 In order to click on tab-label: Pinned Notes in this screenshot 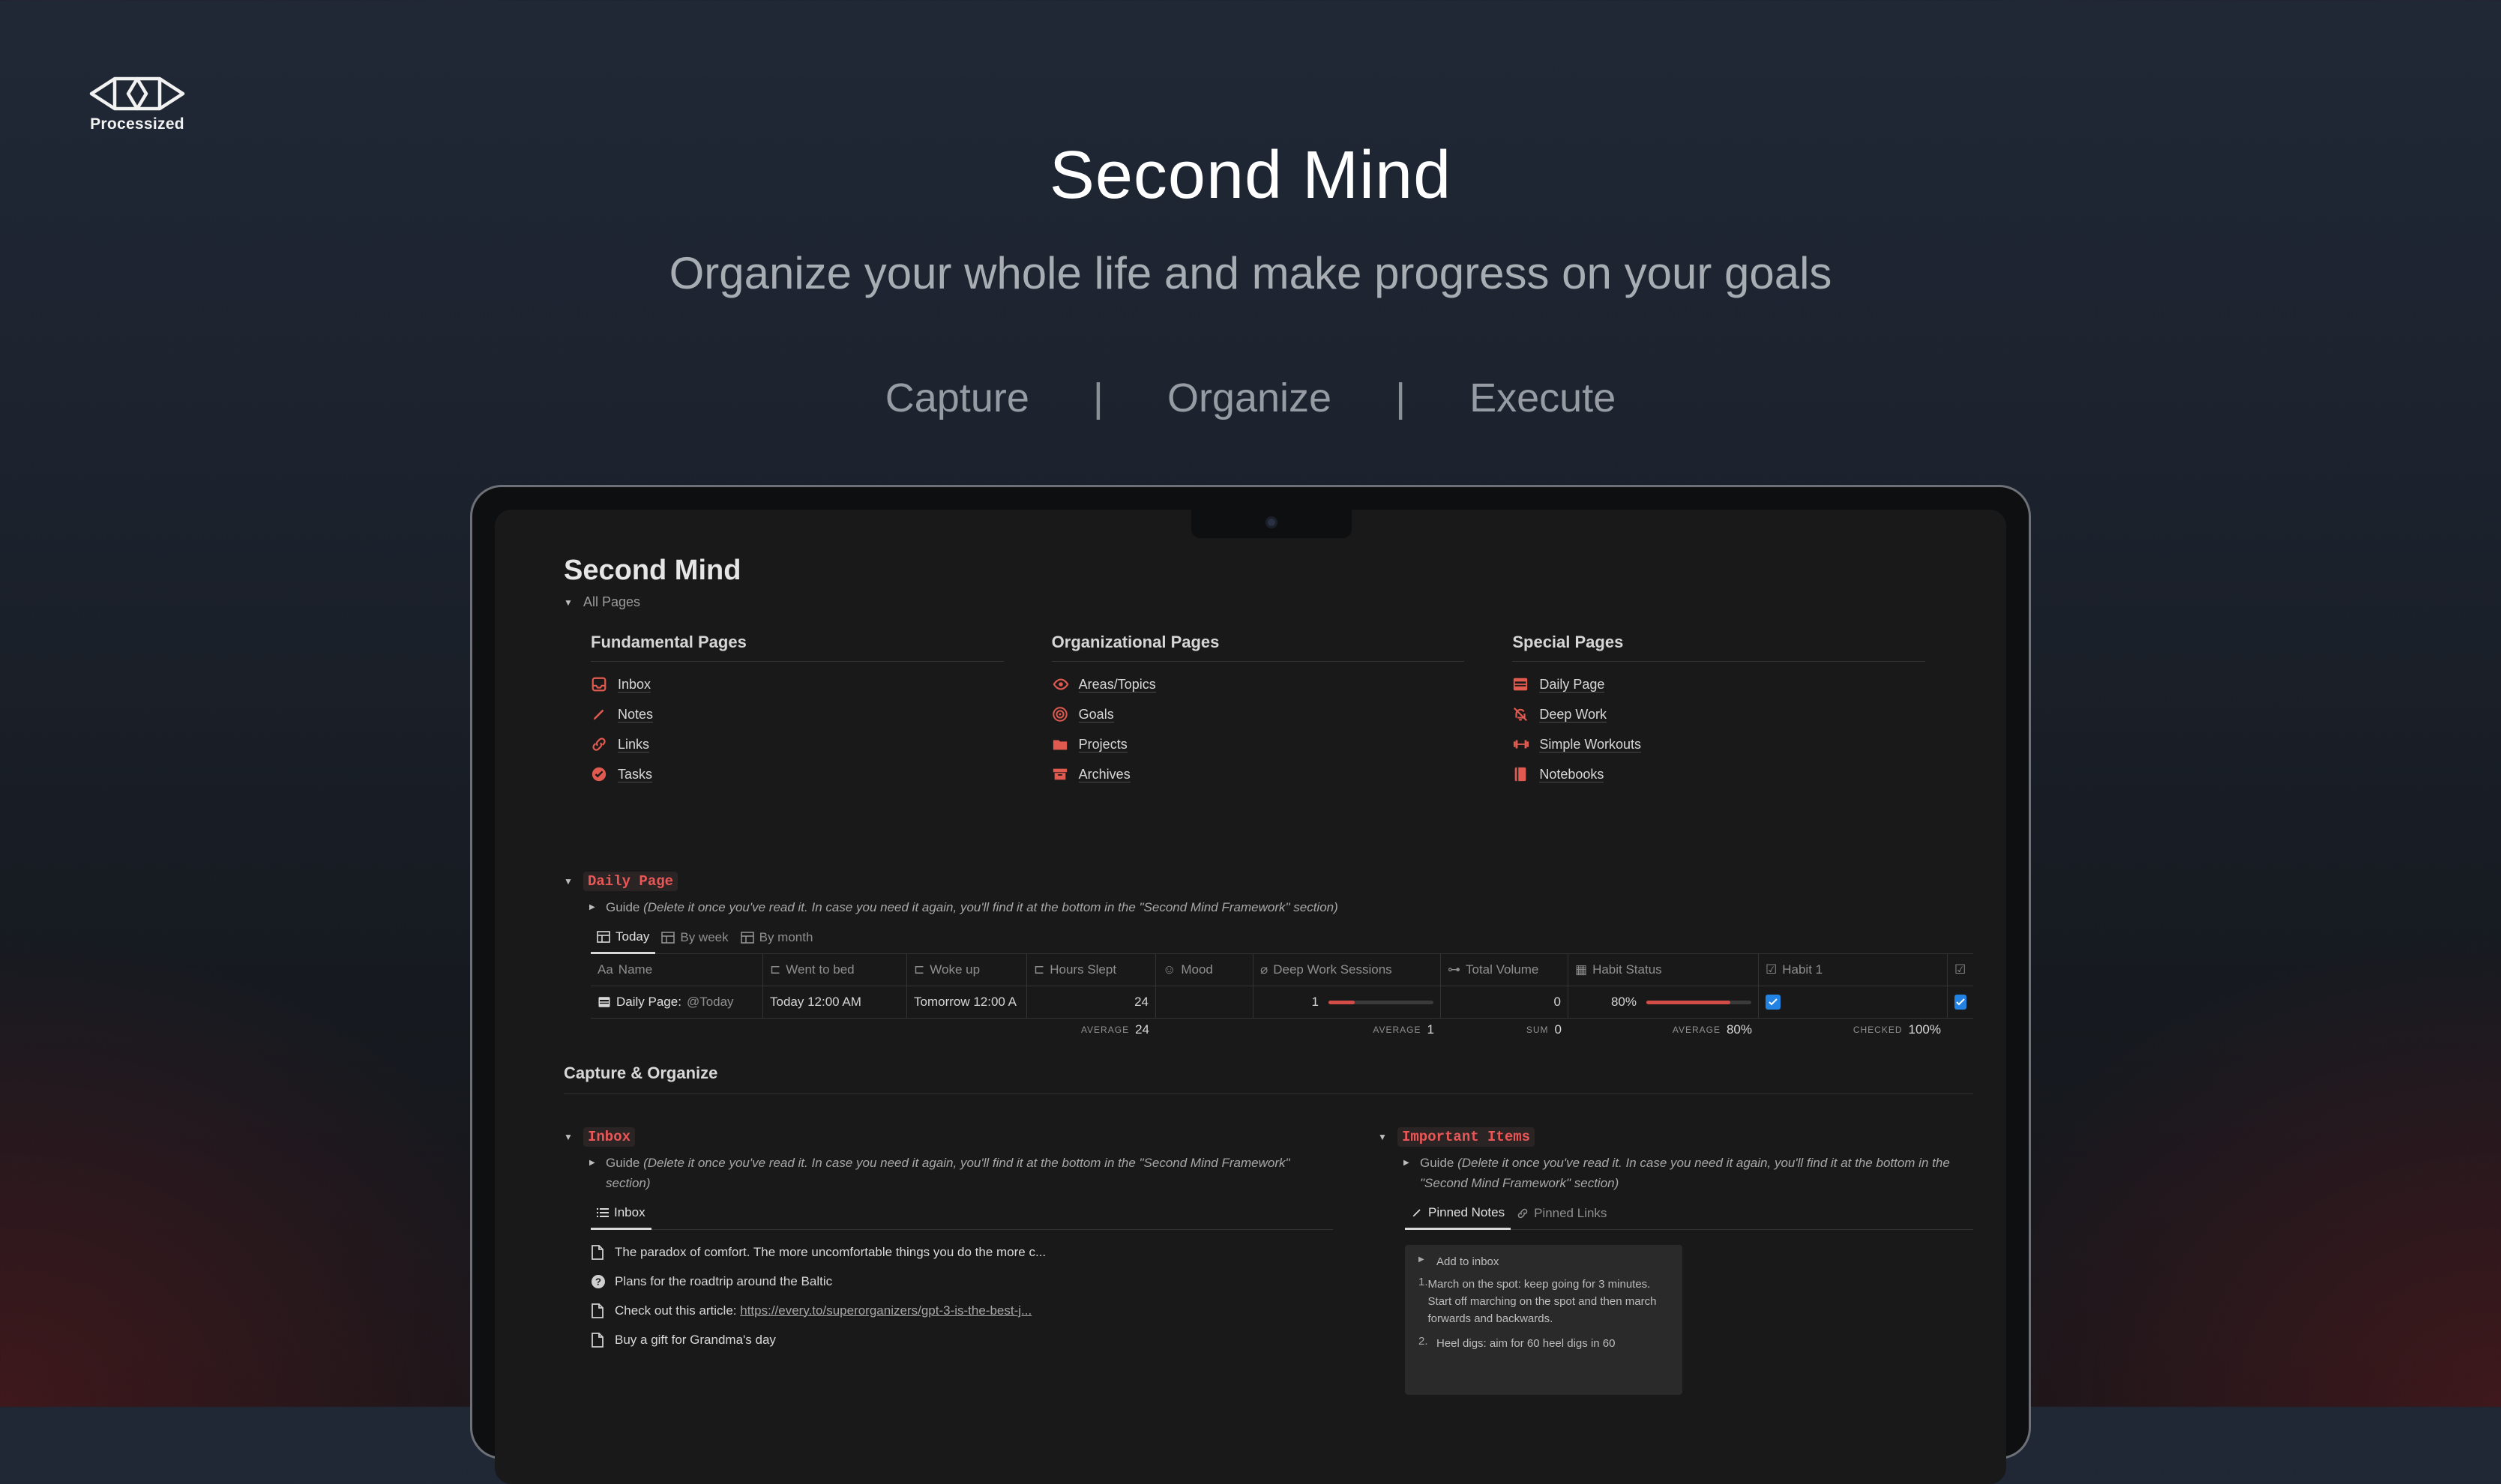, I will do `click(1467, 1212)`.